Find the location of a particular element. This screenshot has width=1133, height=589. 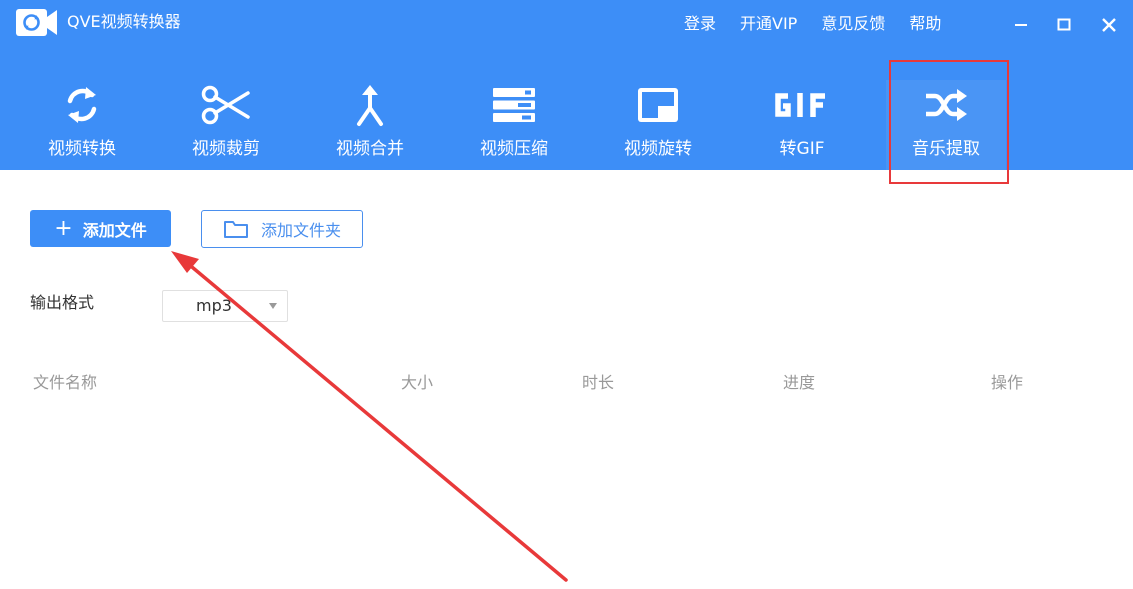

column-header-progress: 进度 is located at coordinates (799, 382).